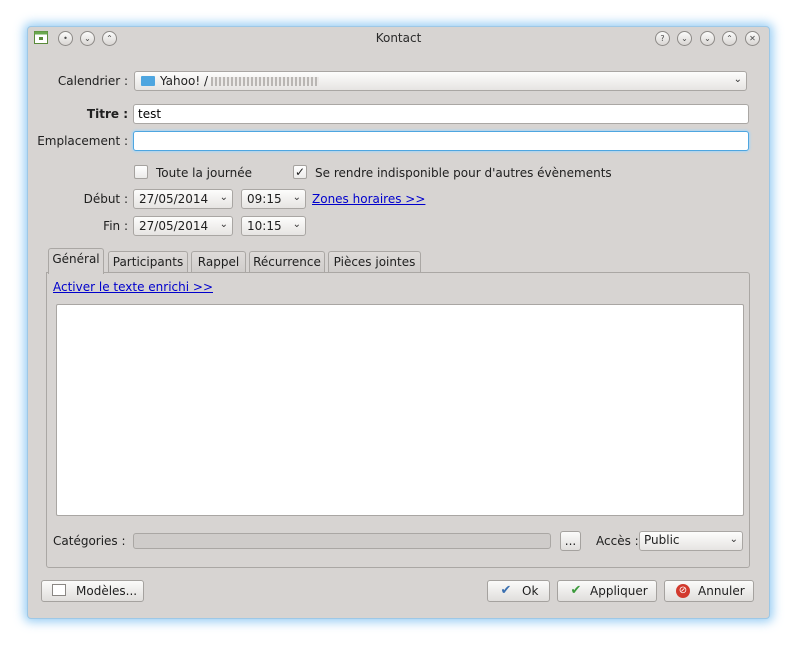 Image resolution: width=795 pixels, height=645 pixels. Describe the element at coordinates (441, 114) in the screenshot. I see `title-input` at that location.